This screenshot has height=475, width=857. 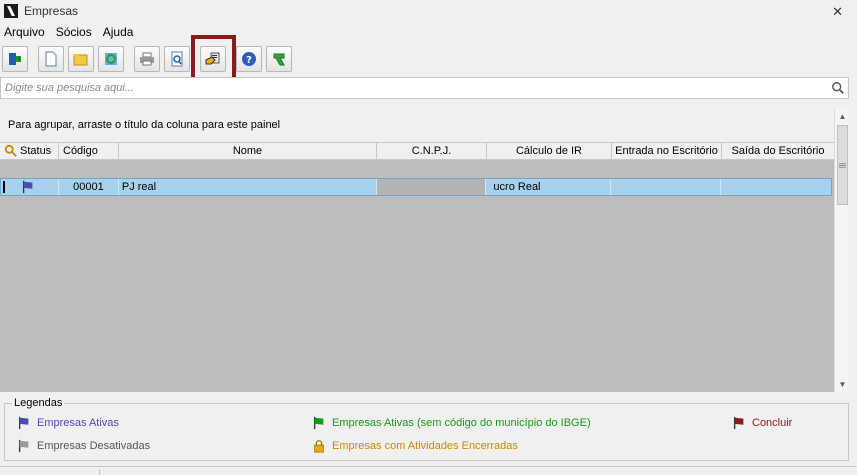 I want to click on help-button: ?, so click(x=249, y=59).